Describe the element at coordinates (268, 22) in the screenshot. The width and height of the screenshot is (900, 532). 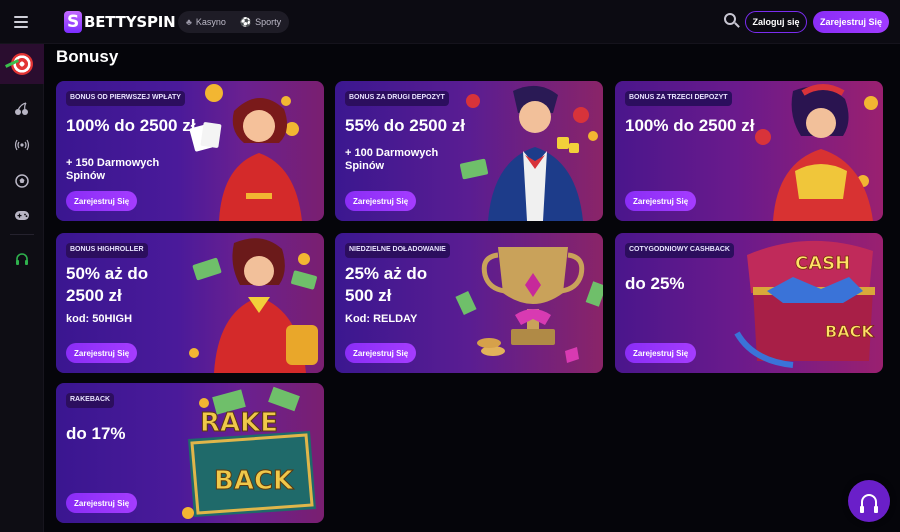
I see `nav-sports-label: Sporty` at that location.